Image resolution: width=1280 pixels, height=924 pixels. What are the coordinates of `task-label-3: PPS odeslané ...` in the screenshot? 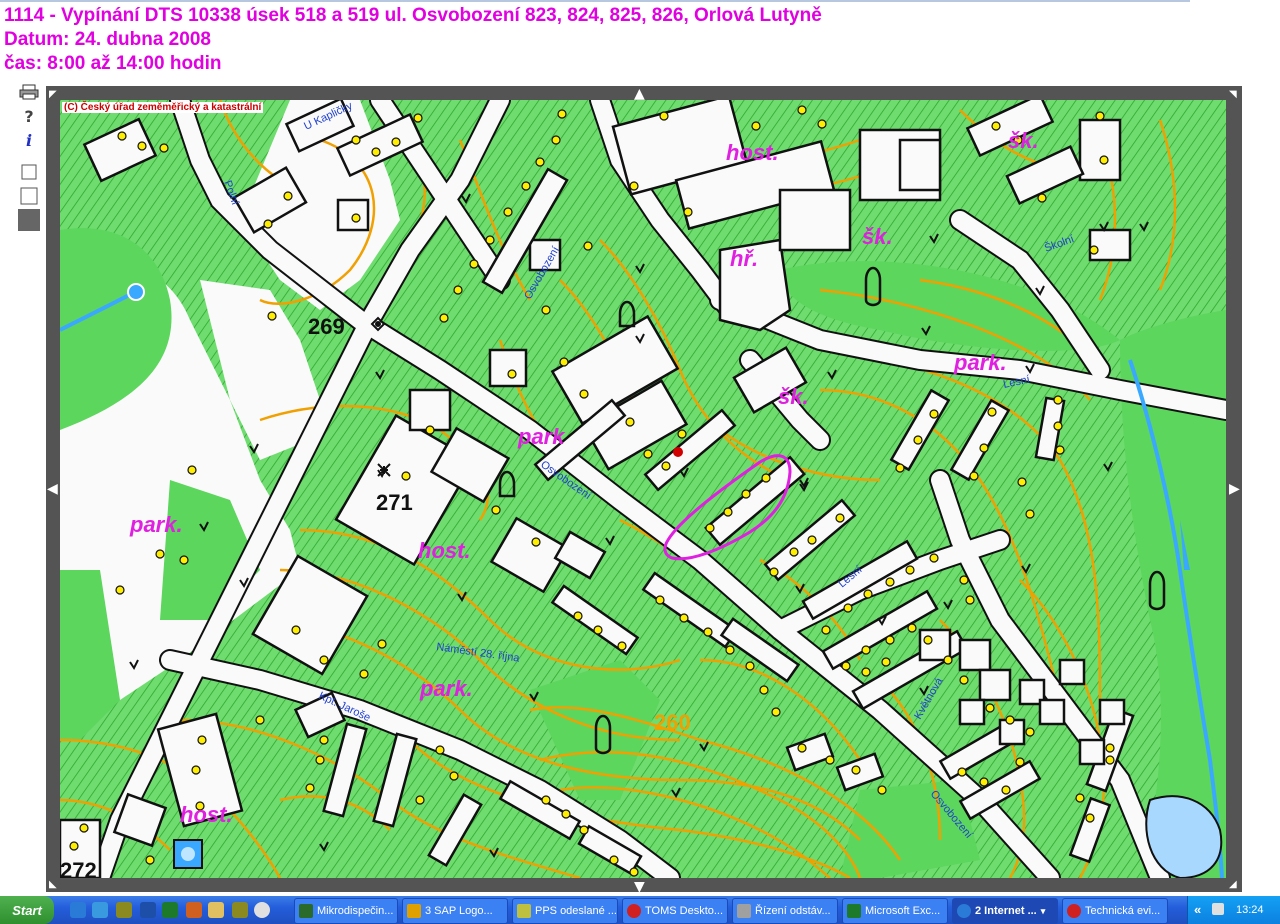 It's located at (576, 911).